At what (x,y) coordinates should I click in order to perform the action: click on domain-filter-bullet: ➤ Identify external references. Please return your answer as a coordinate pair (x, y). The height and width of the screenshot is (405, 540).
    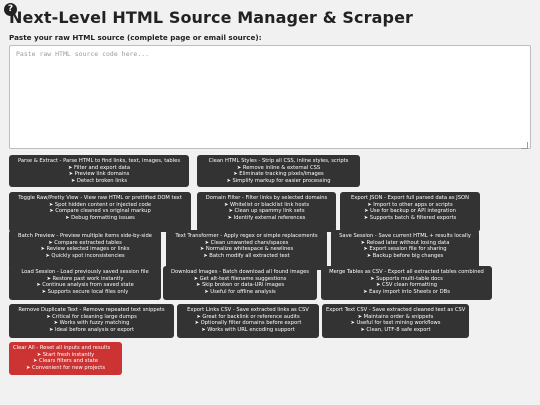
    Looking at the image, I should click on (266, 217).